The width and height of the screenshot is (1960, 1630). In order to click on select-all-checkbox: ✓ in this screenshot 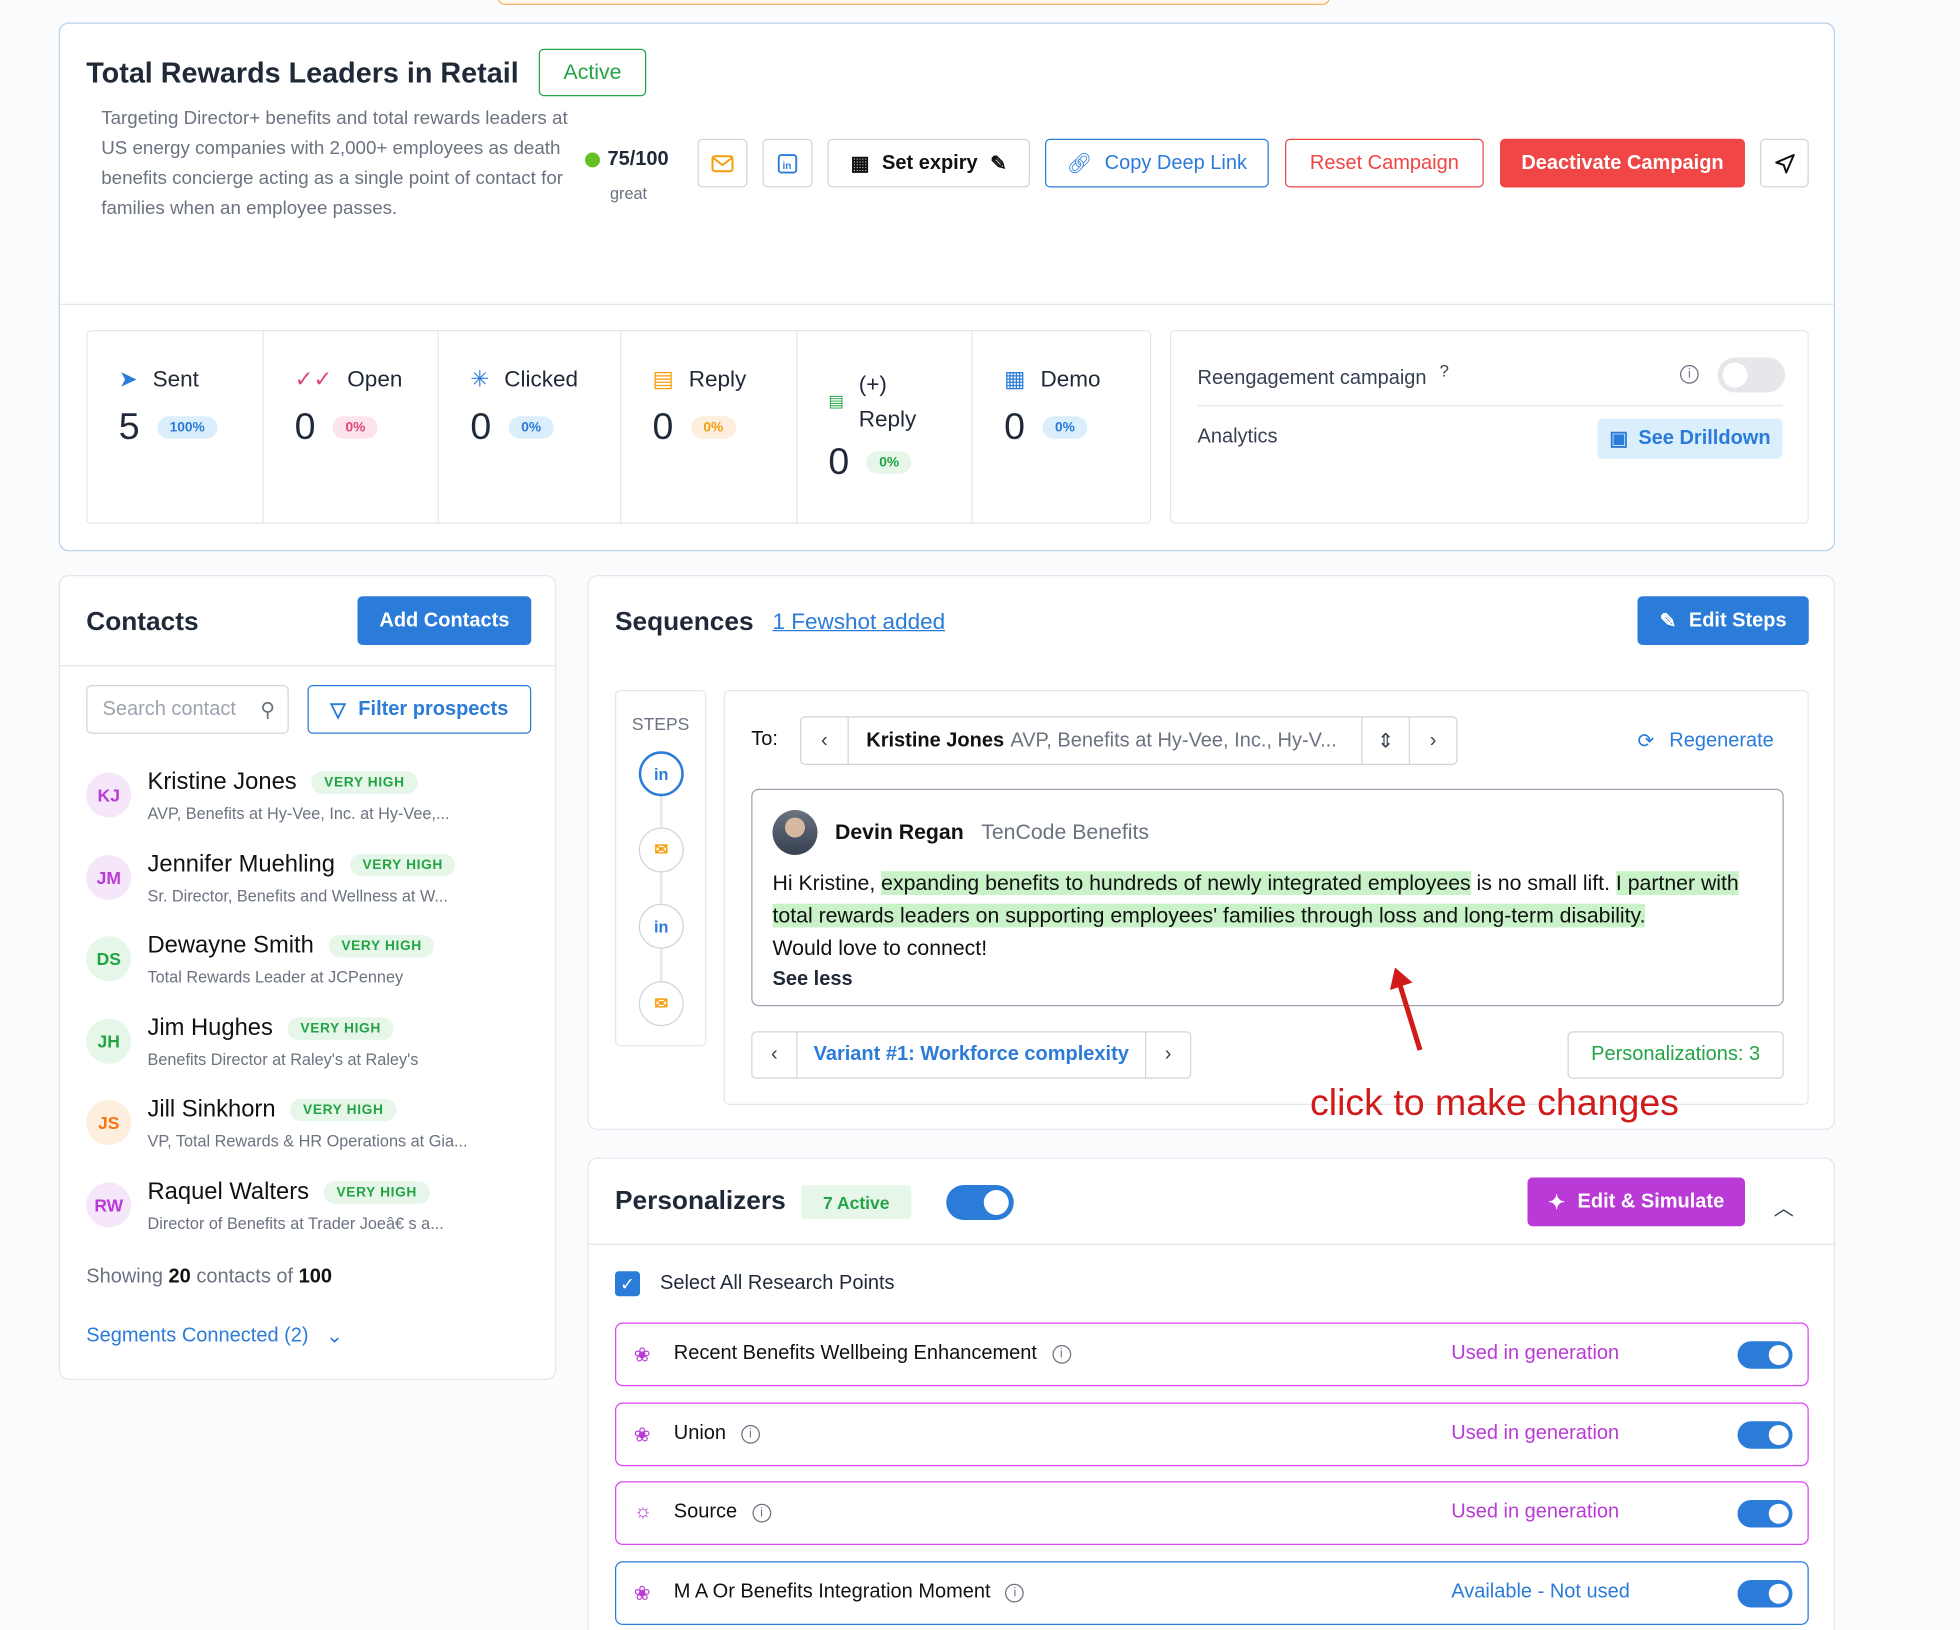, I will do `click(627, 1284)`.